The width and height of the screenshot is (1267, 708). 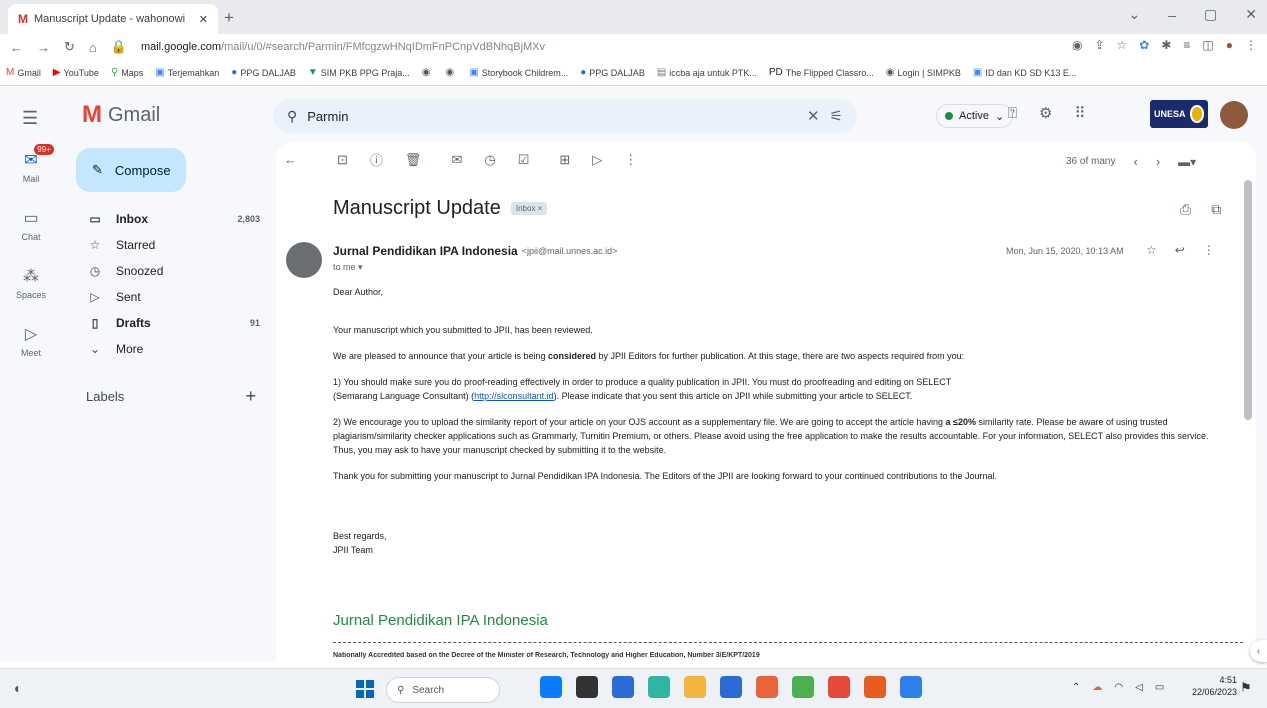 I want to click on lock-icon: 🔒, so click(x=119, y=47).